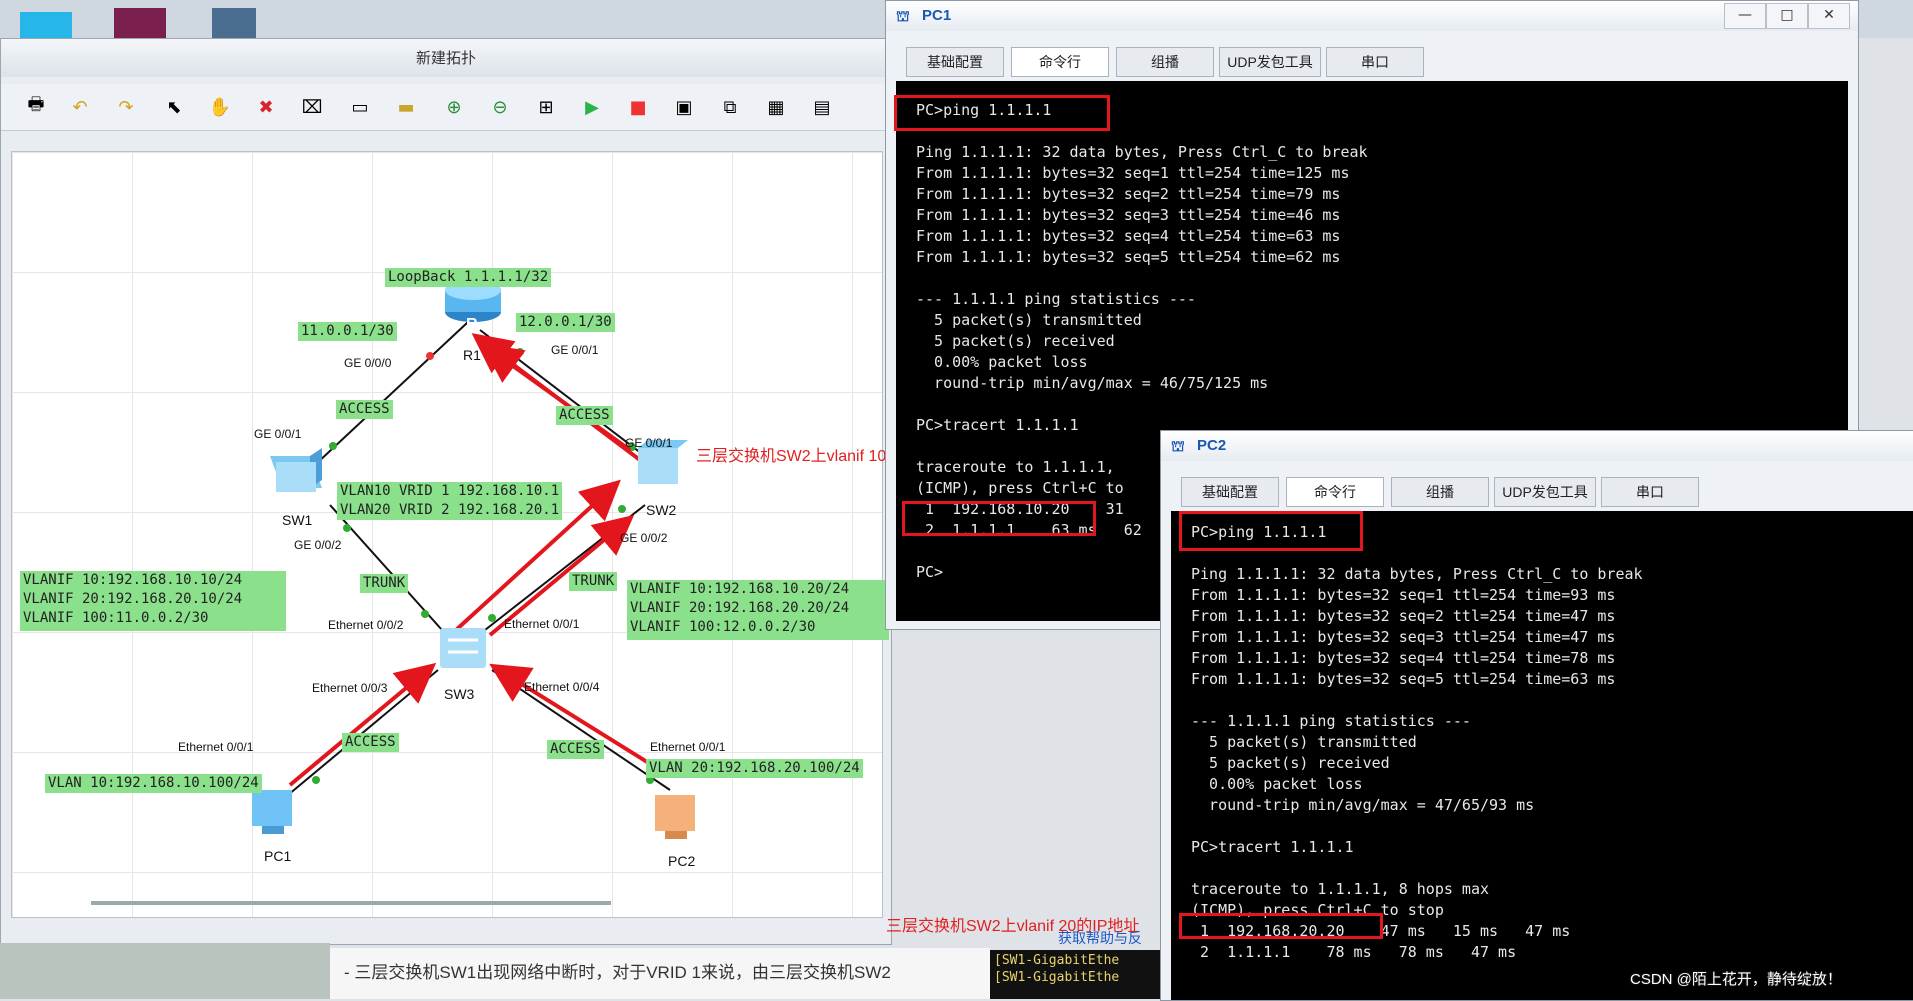 The height and width of the screenshot is (1001, 1913). Describe the element at coordinates (368, 363) in the screenshot. I see `port-label: GE 0/0/0` at that location.